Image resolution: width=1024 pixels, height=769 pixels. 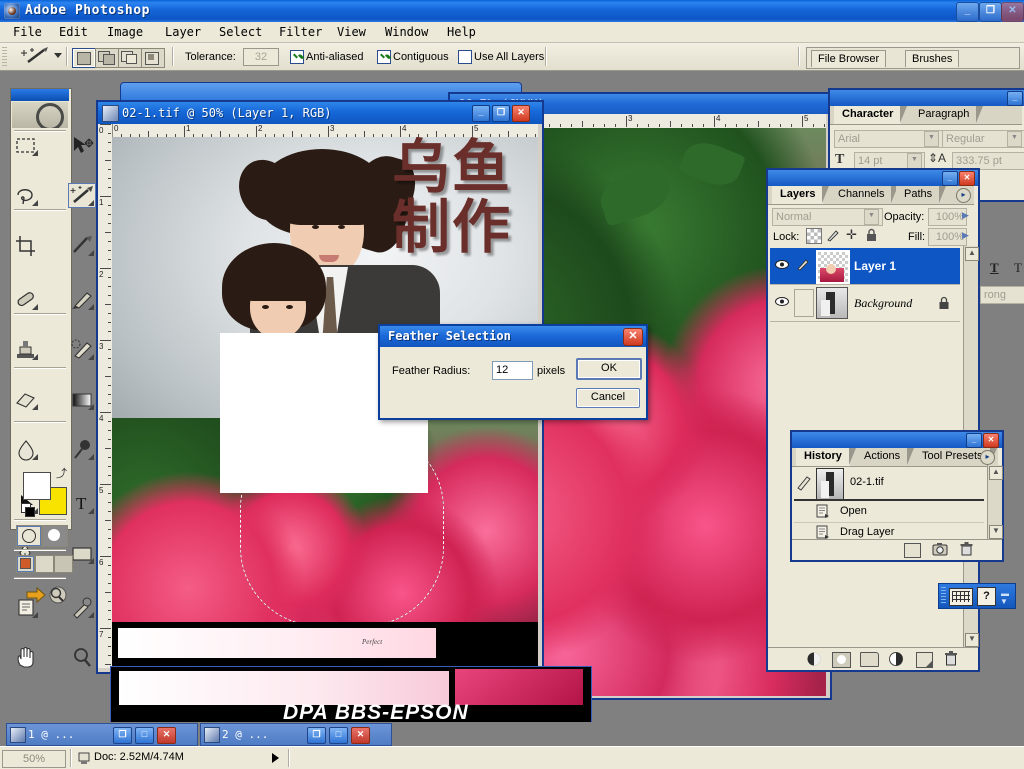 What do you see at coordinates (82, 299) in the screenshot?
I see `tool-brush` at bounding box center [82, 299].